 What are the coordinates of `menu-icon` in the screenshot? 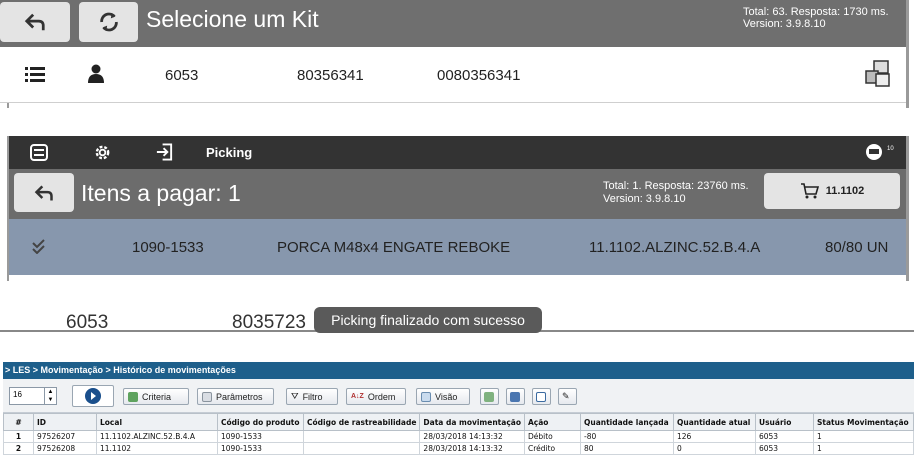 It's located at (39, 152).